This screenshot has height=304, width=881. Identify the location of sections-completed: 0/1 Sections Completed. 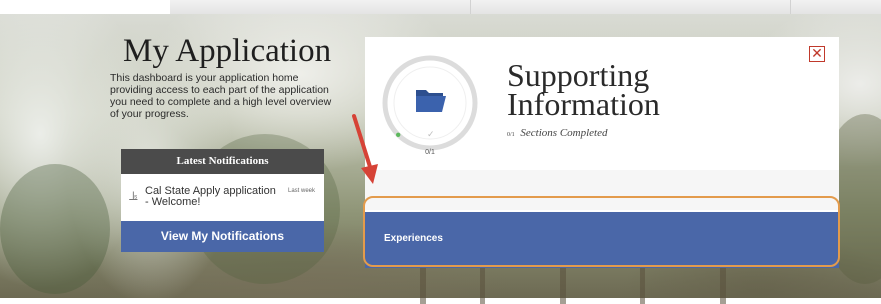
(557, 133).